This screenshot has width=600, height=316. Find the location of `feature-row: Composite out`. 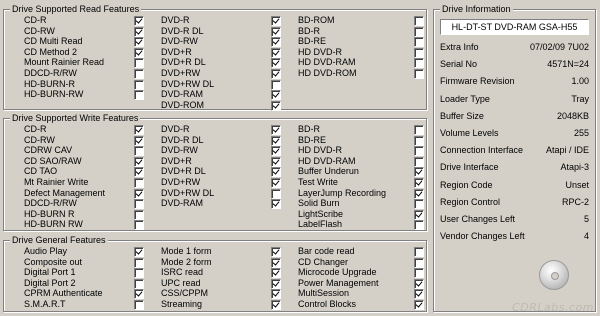

feature-row: Composite out is located at coordinates (84, 262).